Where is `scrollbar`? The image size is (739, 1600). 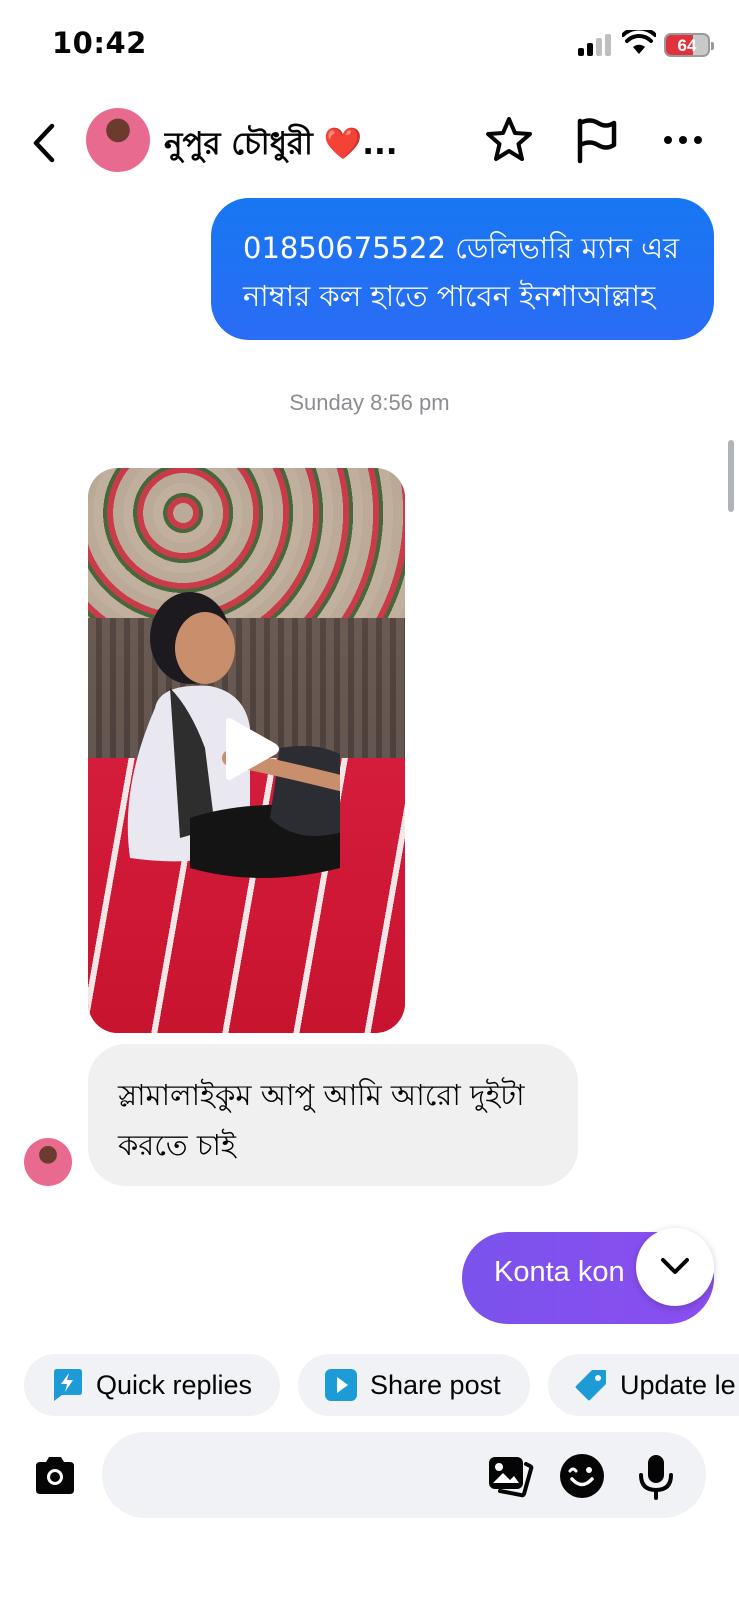 scrollbar is located at coordinates (731, 476).